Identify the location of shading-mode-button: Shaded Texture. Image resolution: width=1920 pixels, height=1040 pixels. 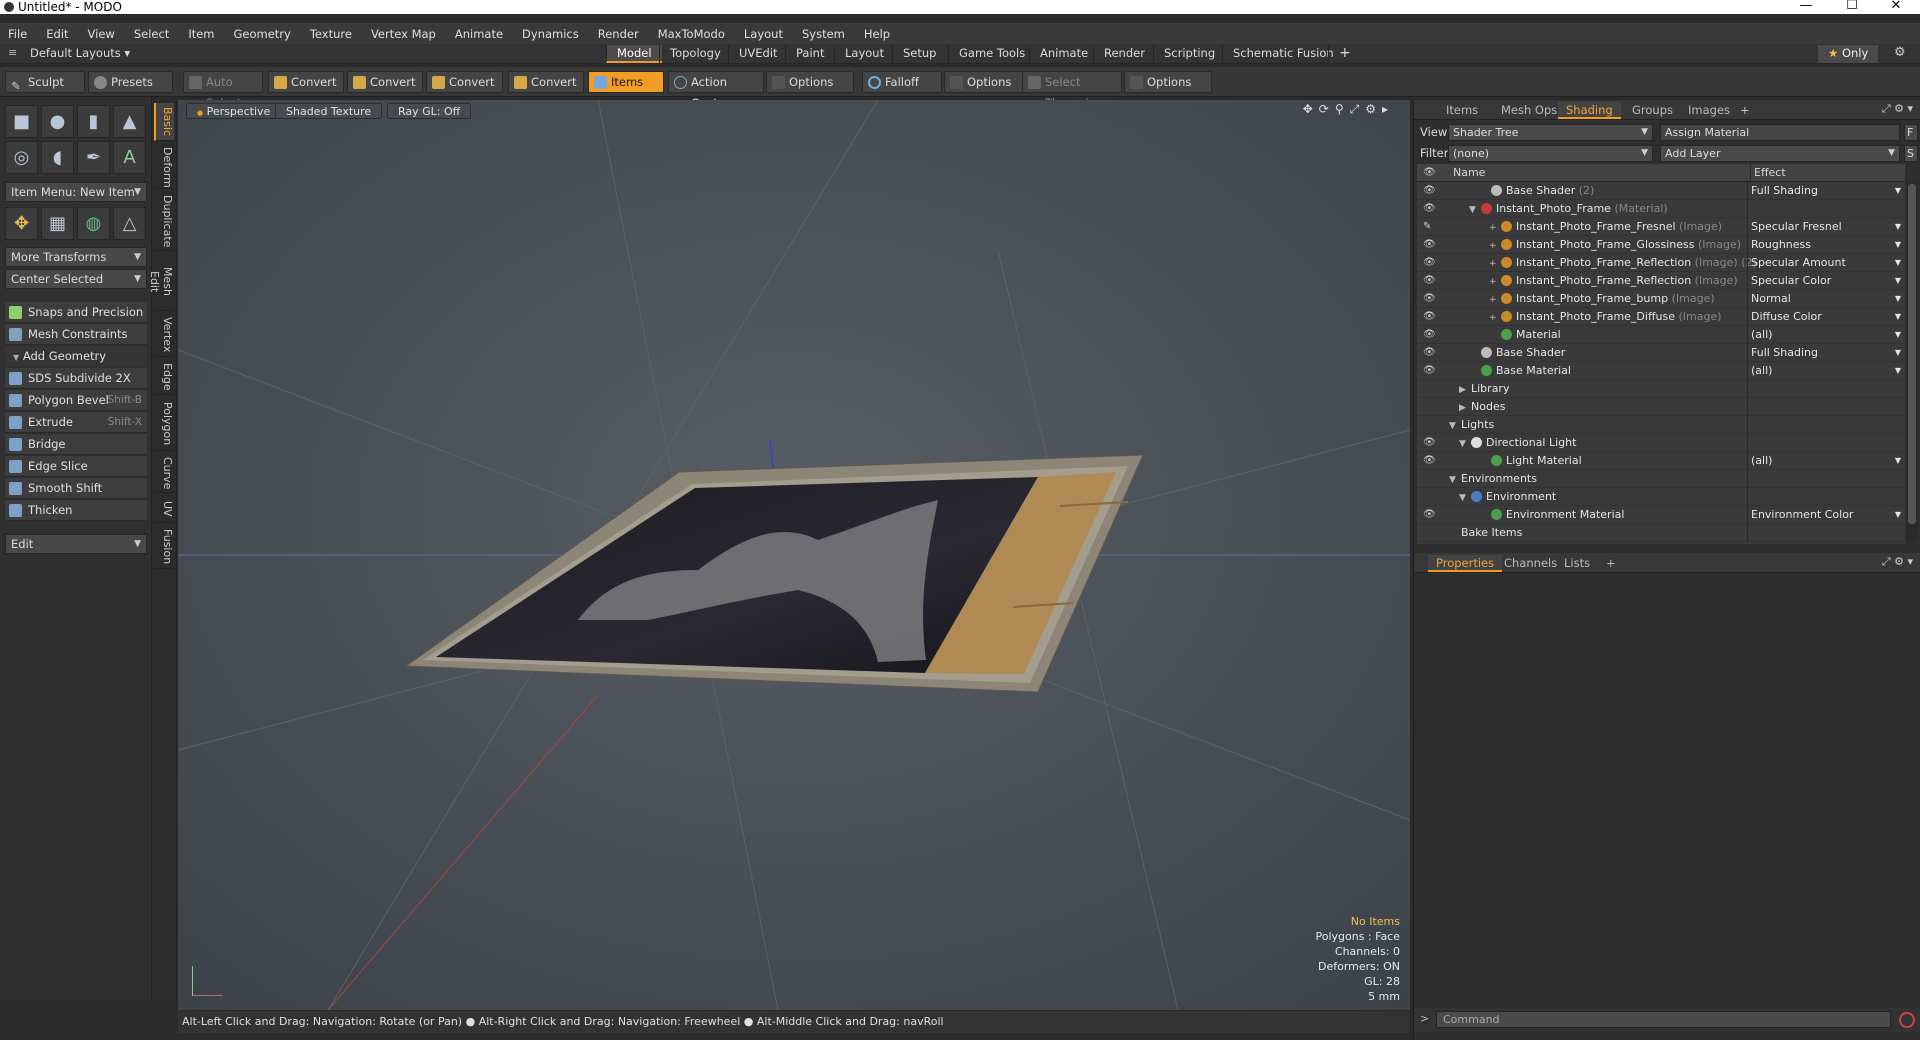
(329, 111).